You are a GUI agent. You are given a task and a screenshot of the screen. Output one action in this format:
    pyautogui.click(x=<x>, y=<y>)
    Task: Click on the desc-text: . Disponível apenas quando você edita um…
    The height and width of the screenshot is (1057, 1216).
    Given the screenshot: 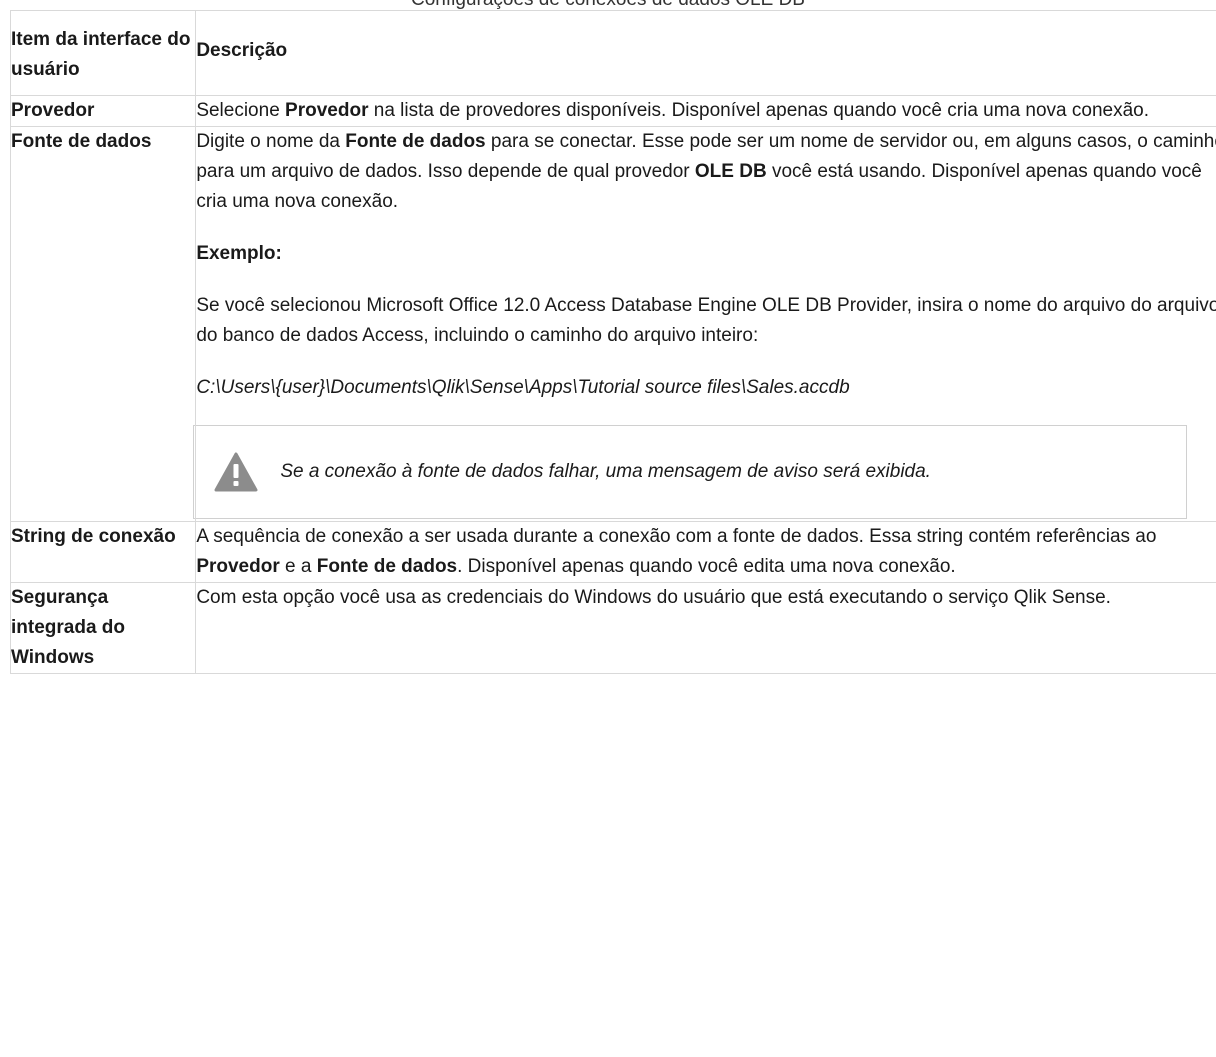 What is the action you would take?
    pyautogui.click(x=706, y=566)
    